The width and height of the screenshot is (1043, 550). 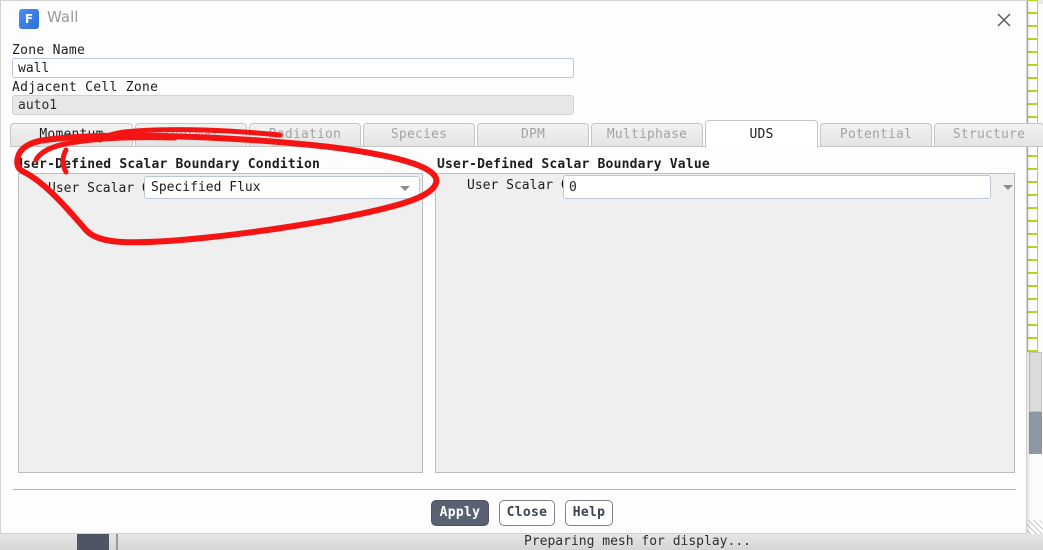 What do you see at coordinates (514, 489) in the screenshot?
I see `footer-divider` at bounding box center [514, 489].